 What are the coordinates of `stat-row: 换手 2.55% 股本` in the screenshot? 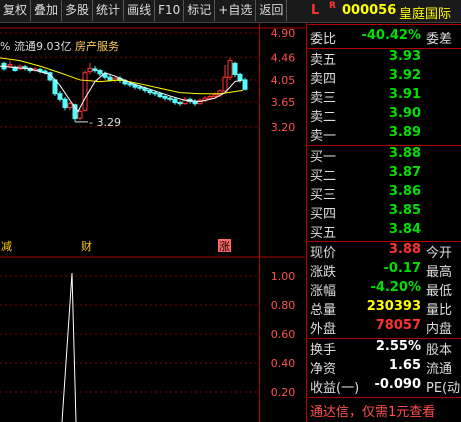 It's located at (384, 348).